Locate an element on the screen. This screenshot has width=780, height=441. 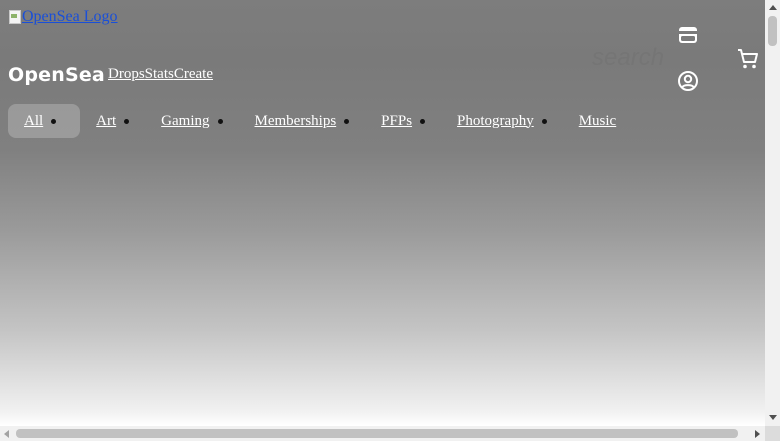
tab-photography: Photography is located at coordinates (502, 121).